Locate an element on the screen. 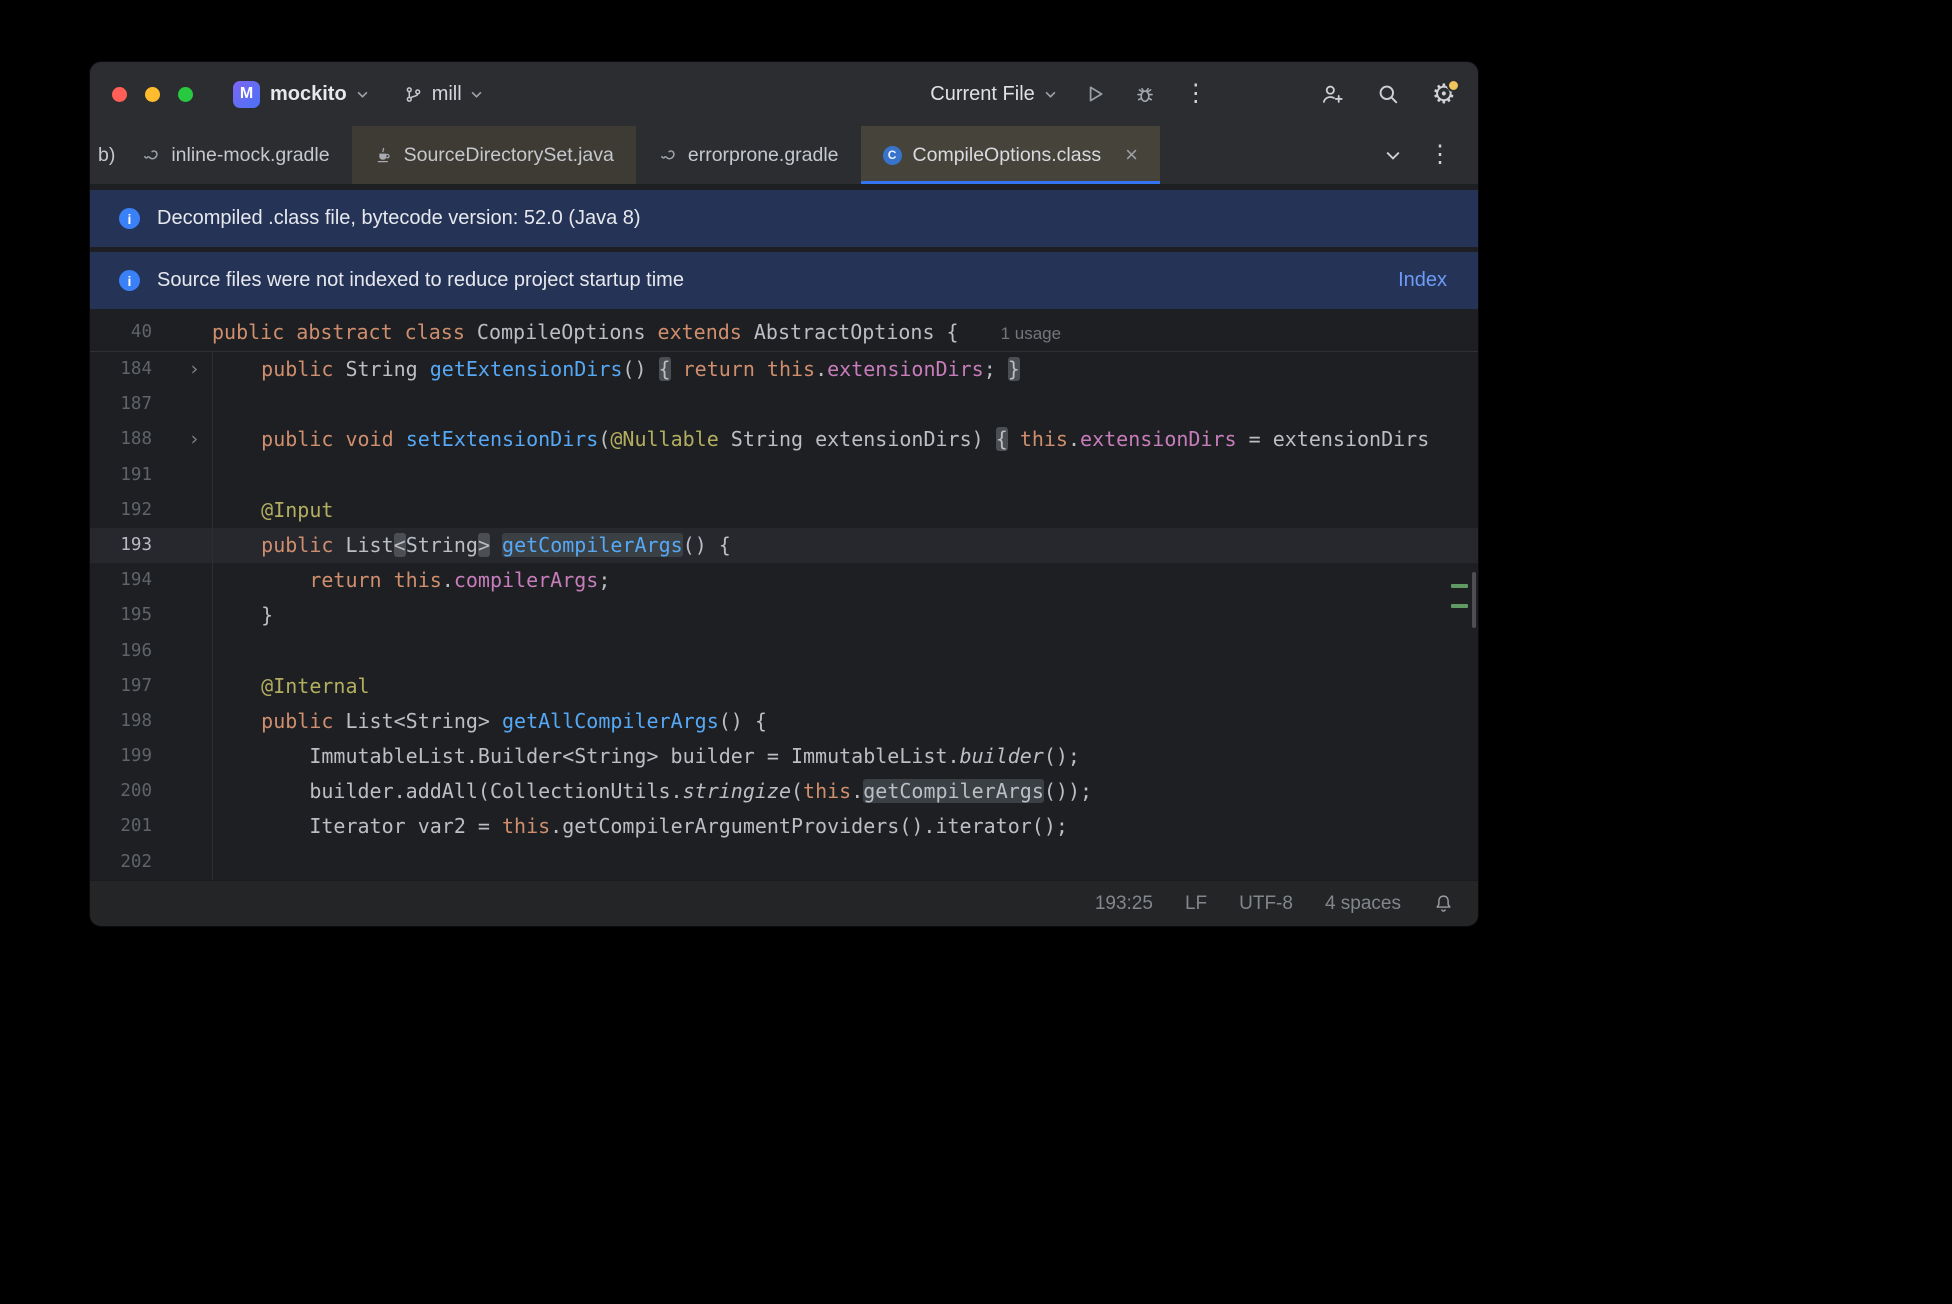 Image resolution: width=1952 pixels, height=1304 pixels. code-line: 196 is located at coordinates (784, 651).